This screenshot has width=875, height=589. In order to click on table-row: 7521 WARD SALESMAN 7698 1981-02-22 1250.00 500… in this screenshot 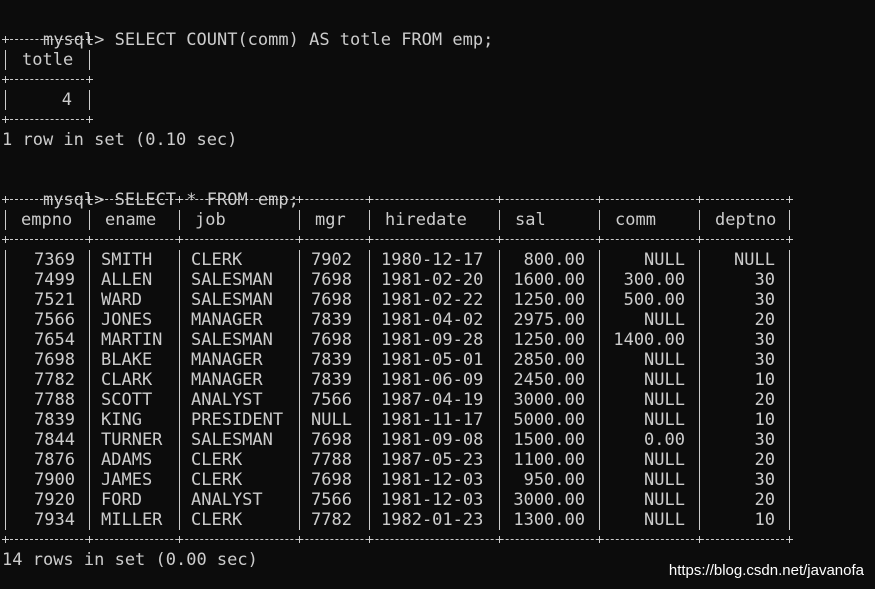, I will do `click(402, 300)`.